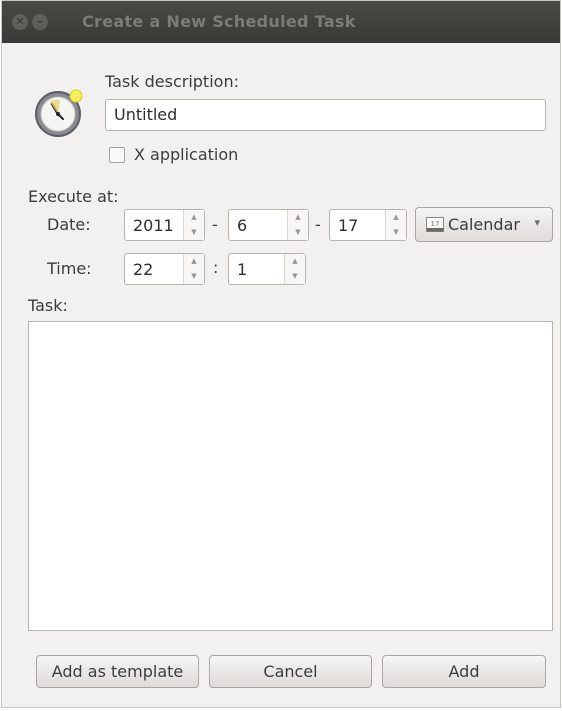 Image resolution: width=562 pixels, height=711 pixels. I want to click on add-button: Add, so click(464, 671).